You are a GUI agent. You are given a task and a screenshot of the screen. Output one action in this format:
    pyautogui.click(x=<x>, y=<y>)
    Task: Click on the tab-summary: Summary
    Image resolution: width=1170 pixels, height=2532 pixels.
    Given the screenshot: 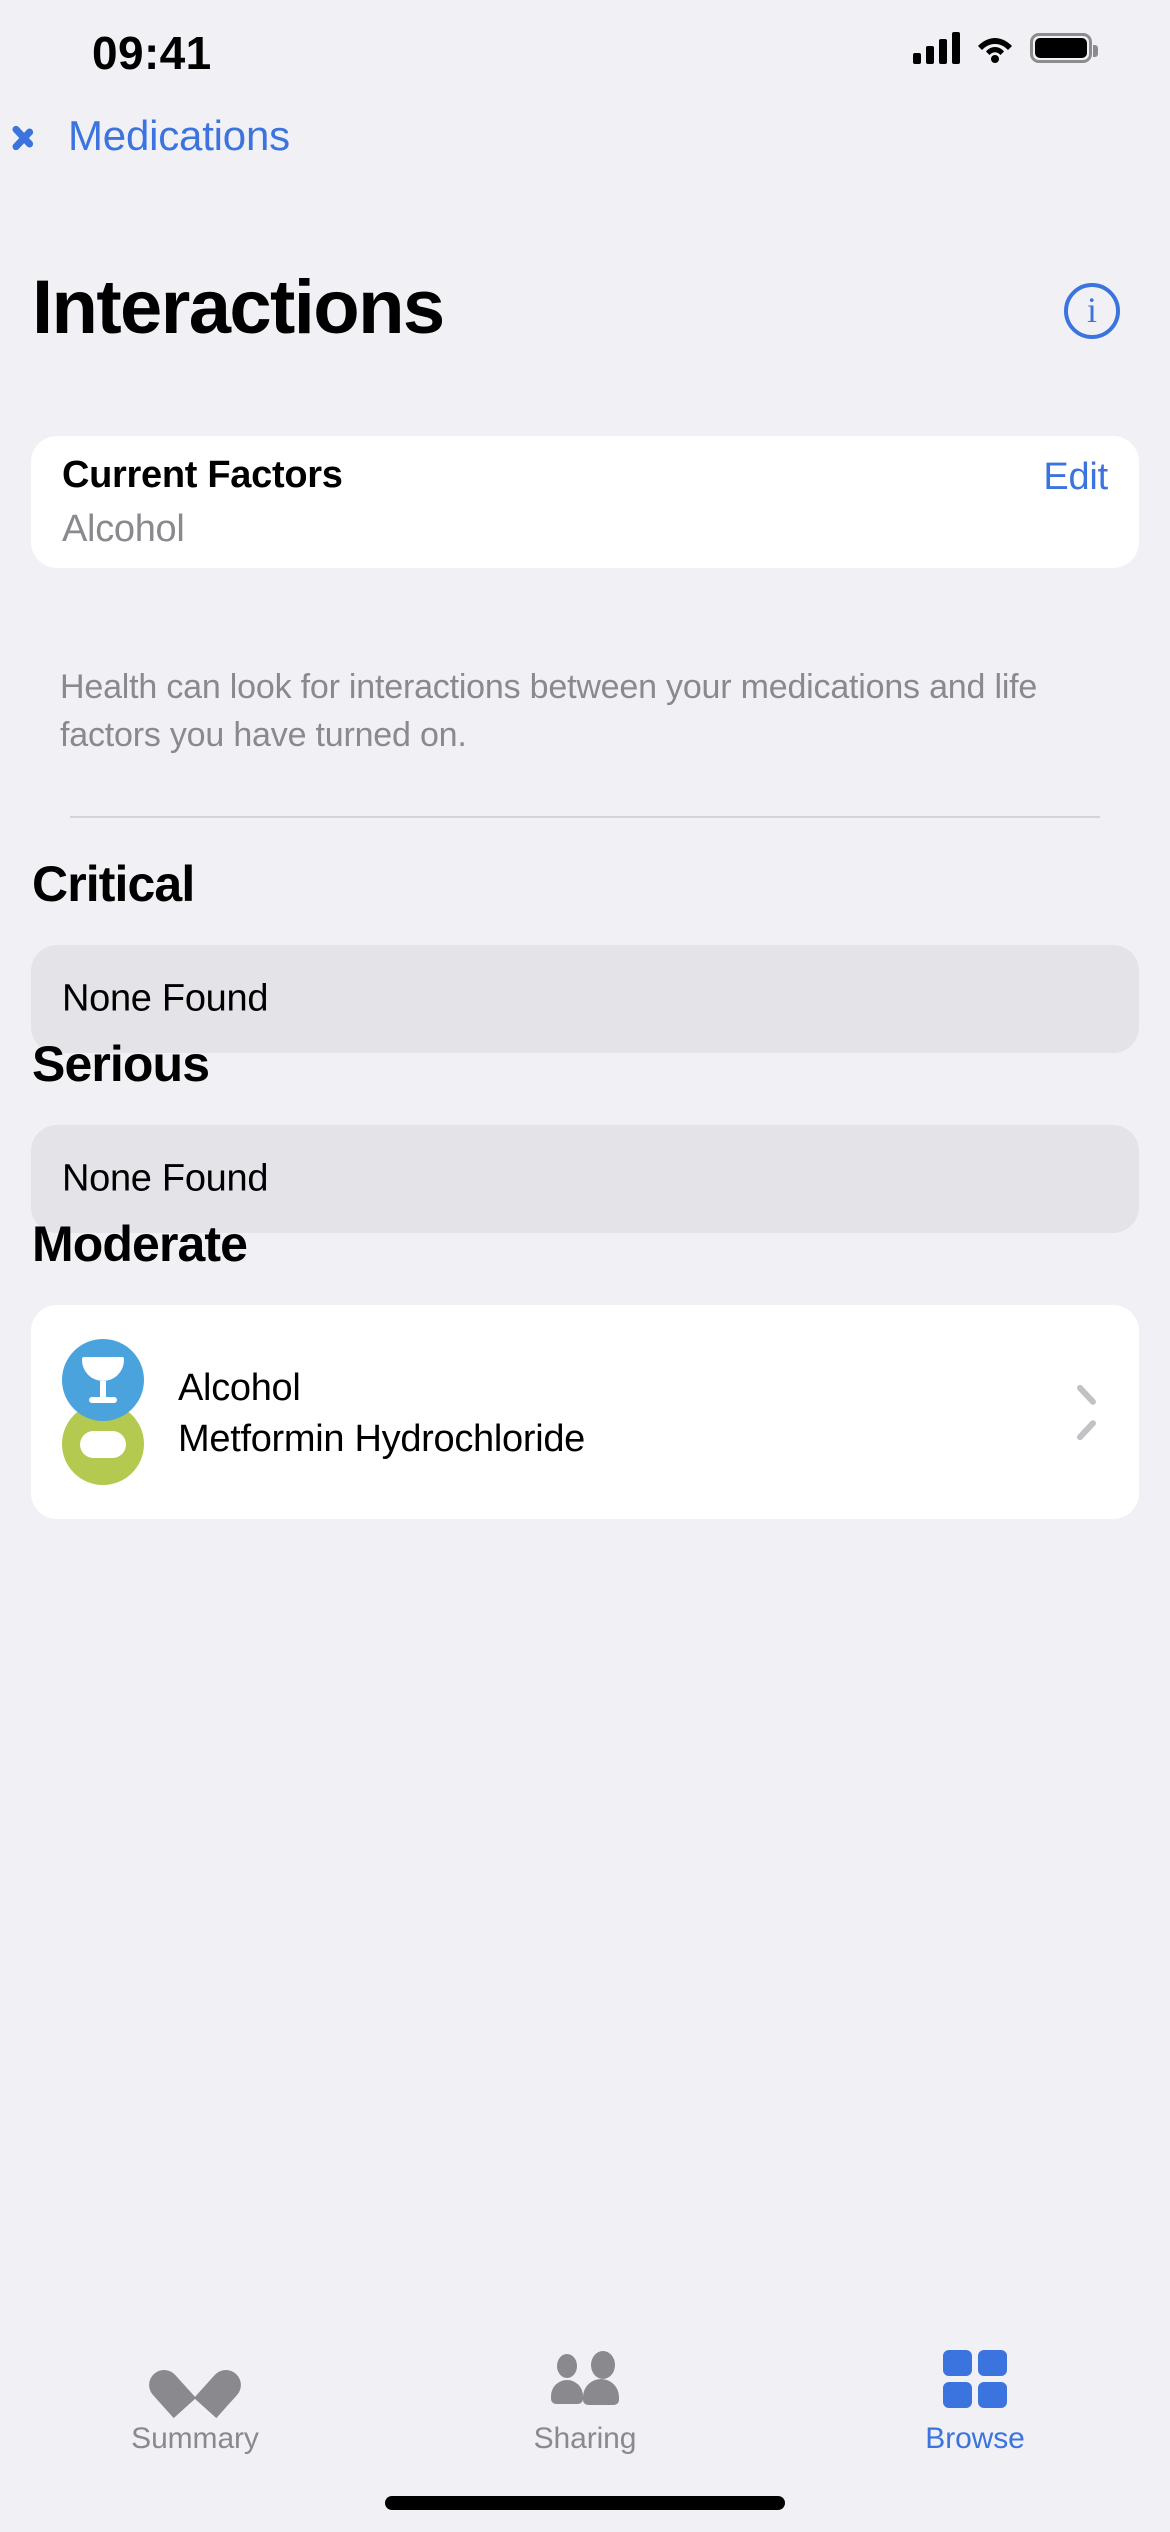 What is the action you would take?
    pyautogui.click(x=195, y=2402)
    